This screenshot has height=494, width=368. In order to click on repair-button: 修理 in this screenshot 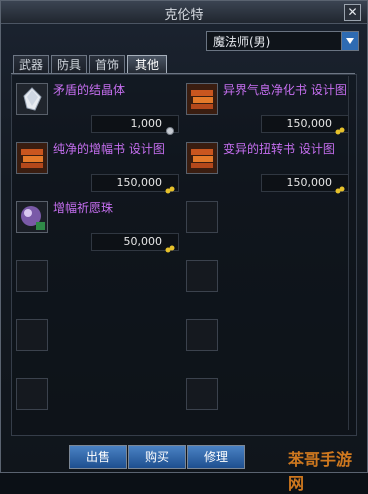, I will do `click(216, 457)`.